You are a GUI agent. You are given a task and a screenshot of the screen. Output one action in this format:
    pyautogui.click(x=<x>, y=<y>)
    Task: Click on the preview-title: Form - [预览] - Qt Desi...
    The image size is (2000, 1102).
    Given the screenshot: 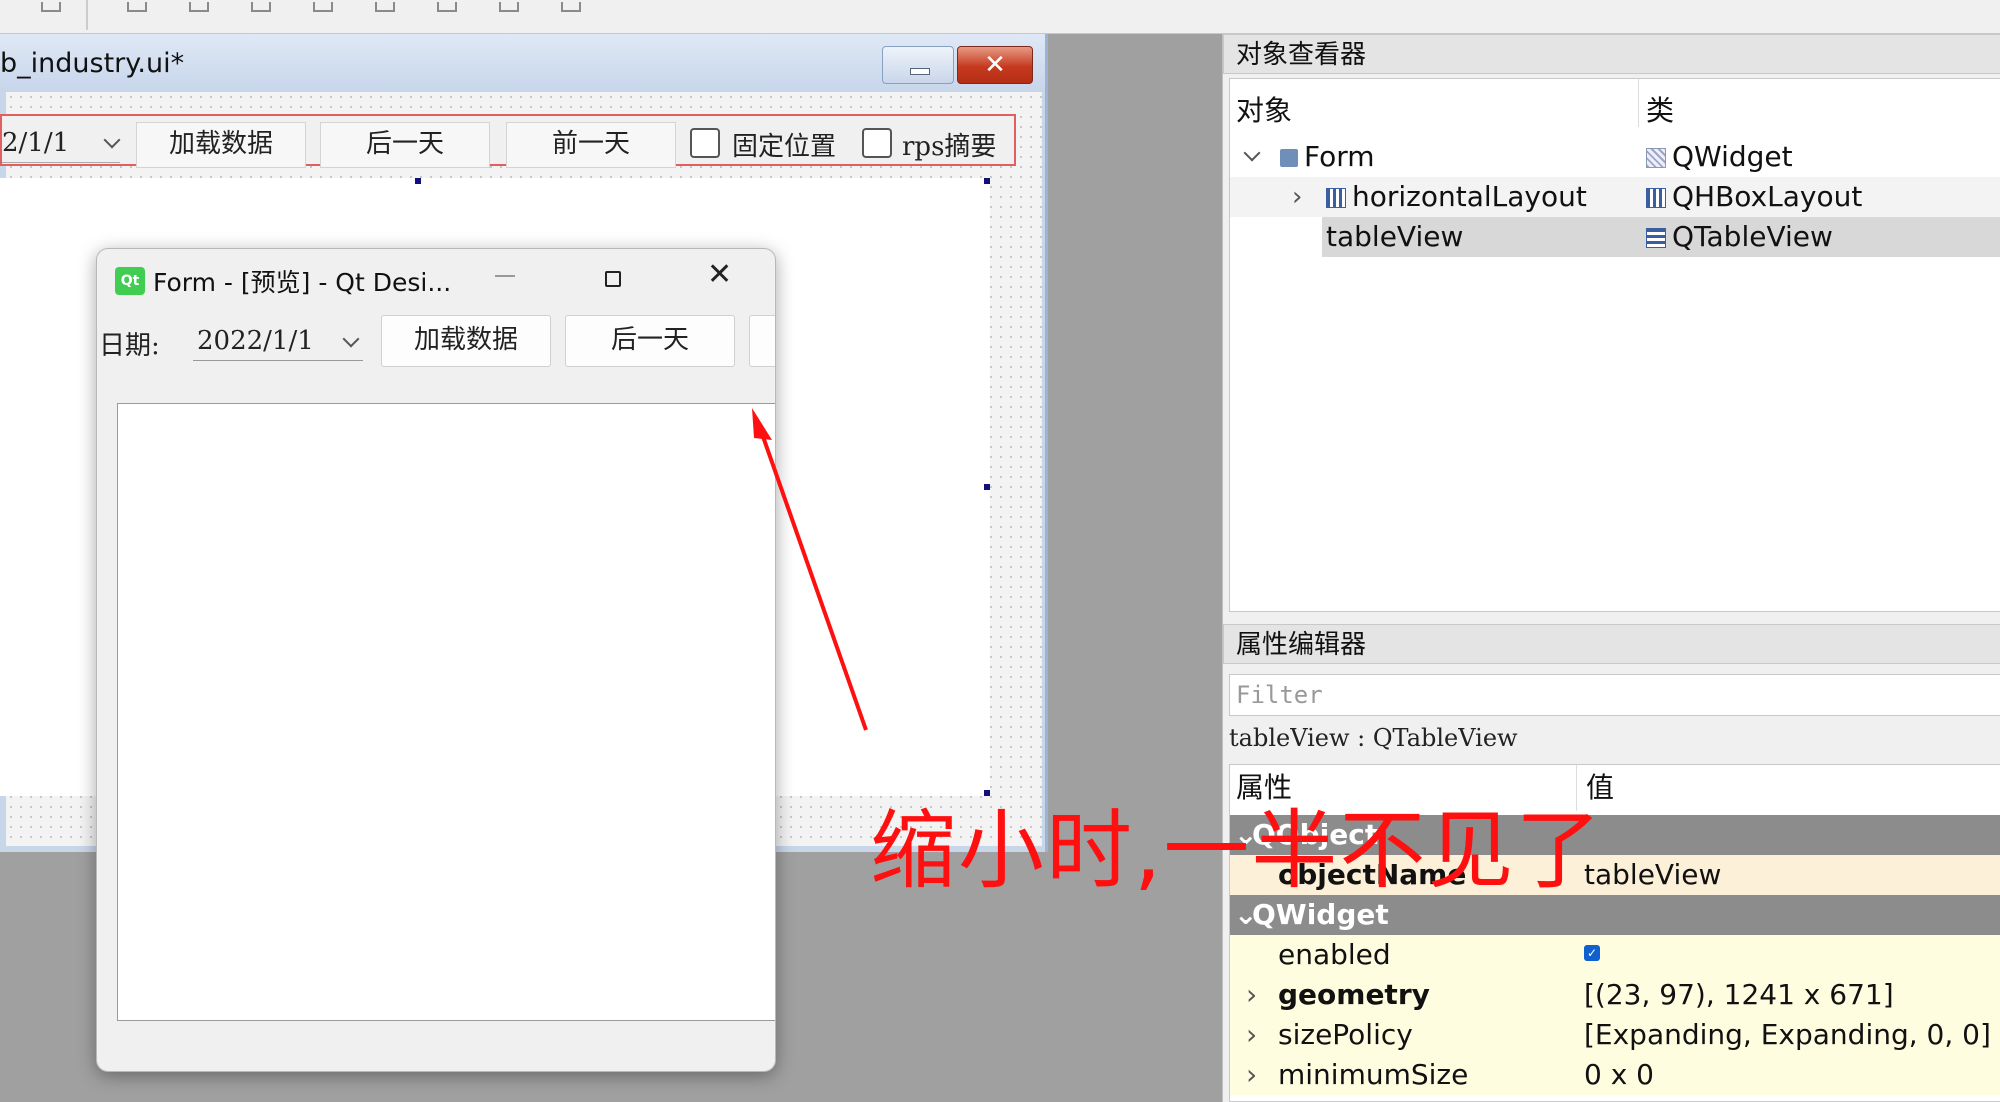 What is the action you would take?
    pyautogui.click(x=302, y=282)
    